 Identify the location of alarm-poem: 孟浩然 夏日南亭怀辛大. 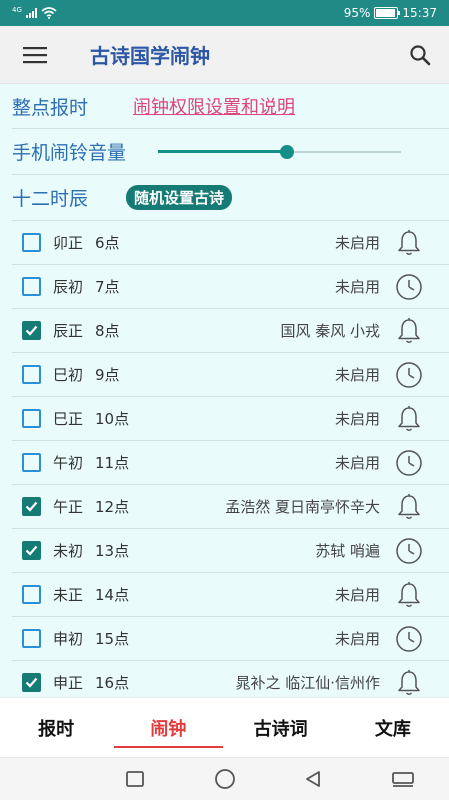
(302, 506).